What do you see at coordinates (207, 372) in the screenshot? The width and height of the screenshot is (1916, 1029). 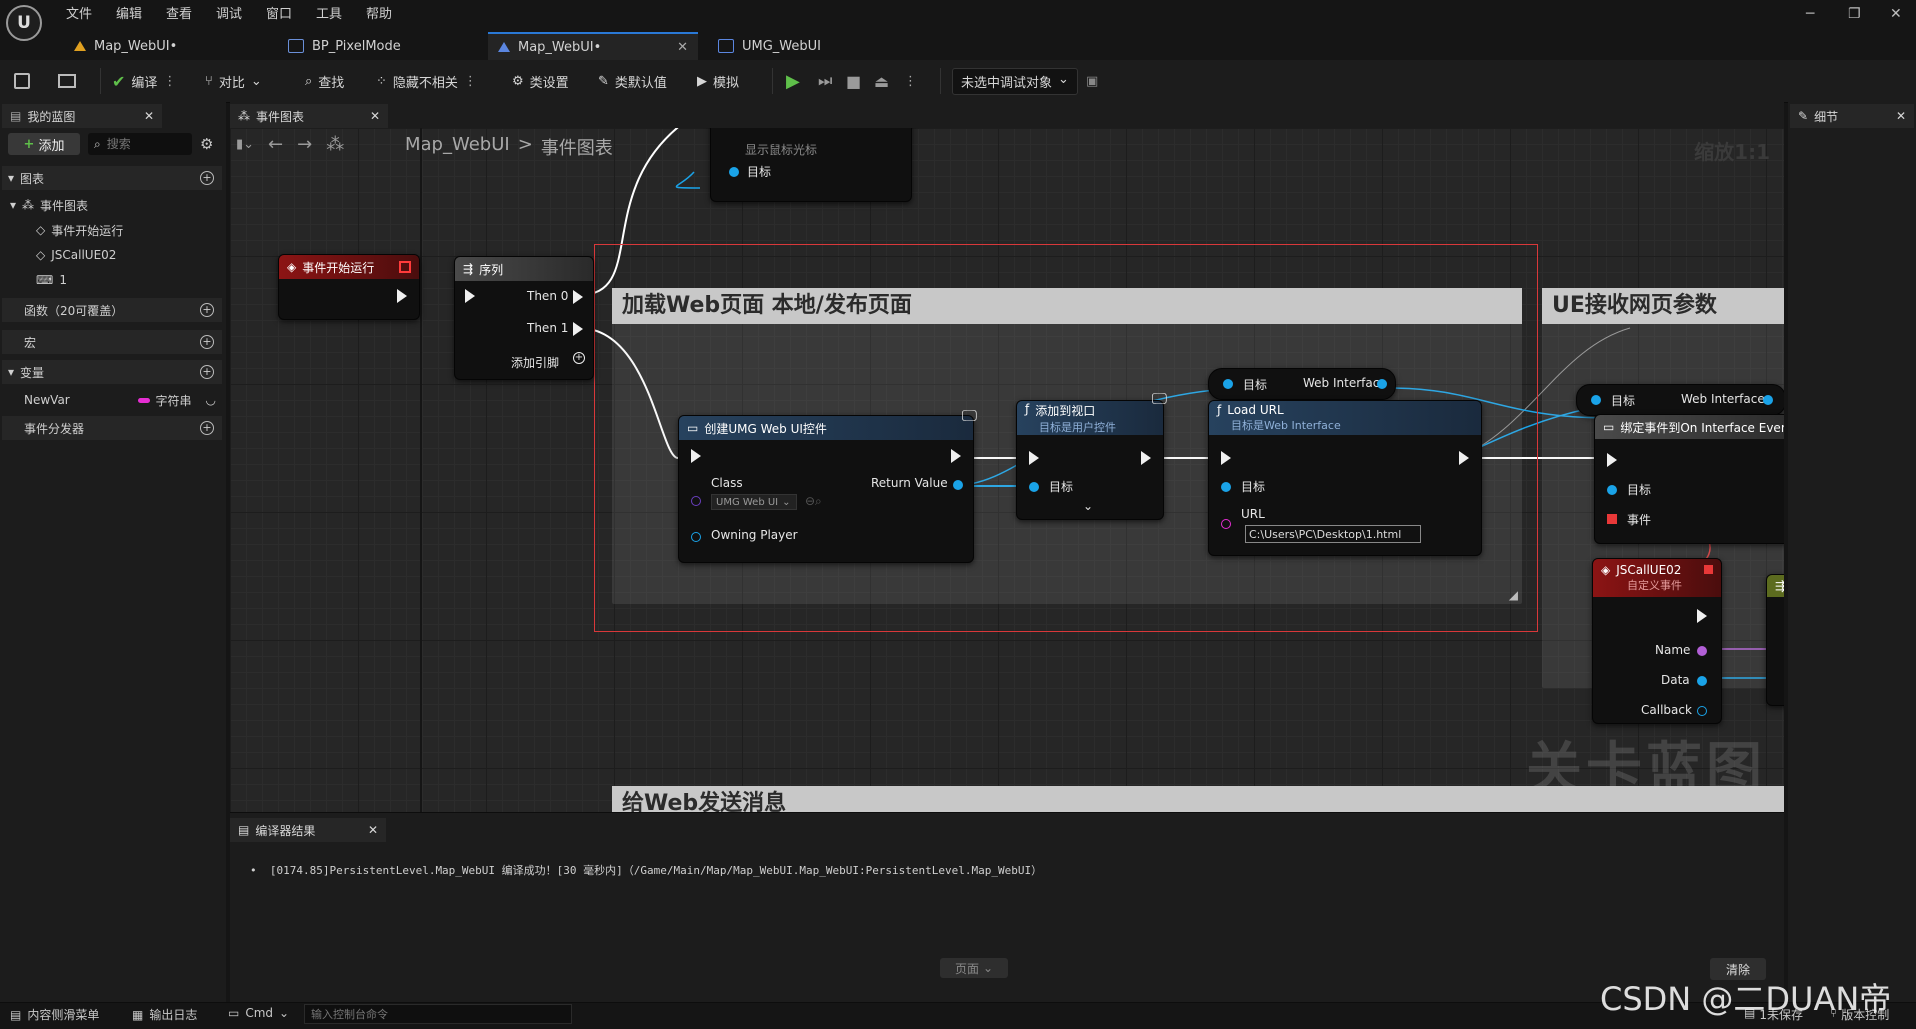 I see `add-variable-icon: +` at bounding box center [207, 372].